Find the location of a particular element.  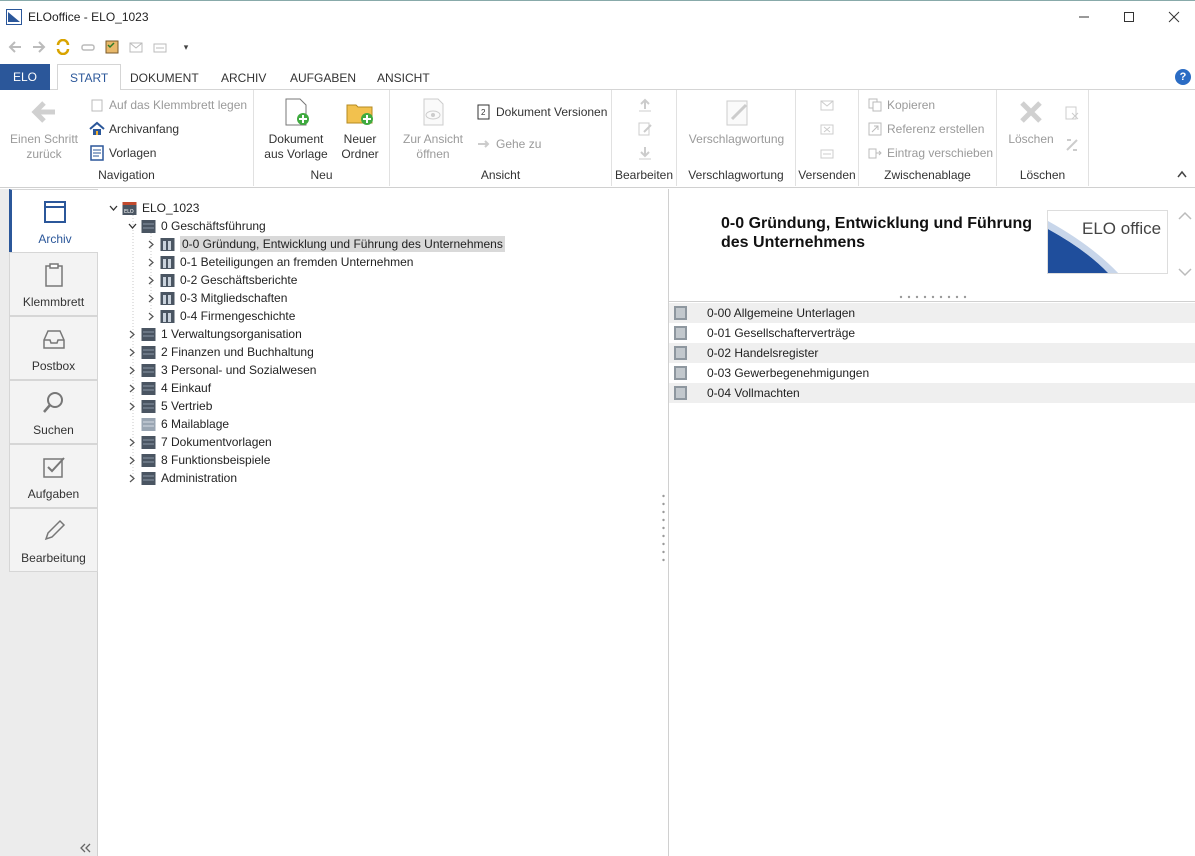

tree-item-0-3: 0-3 Mitgliedschaften is located at coordinates (216, 298).